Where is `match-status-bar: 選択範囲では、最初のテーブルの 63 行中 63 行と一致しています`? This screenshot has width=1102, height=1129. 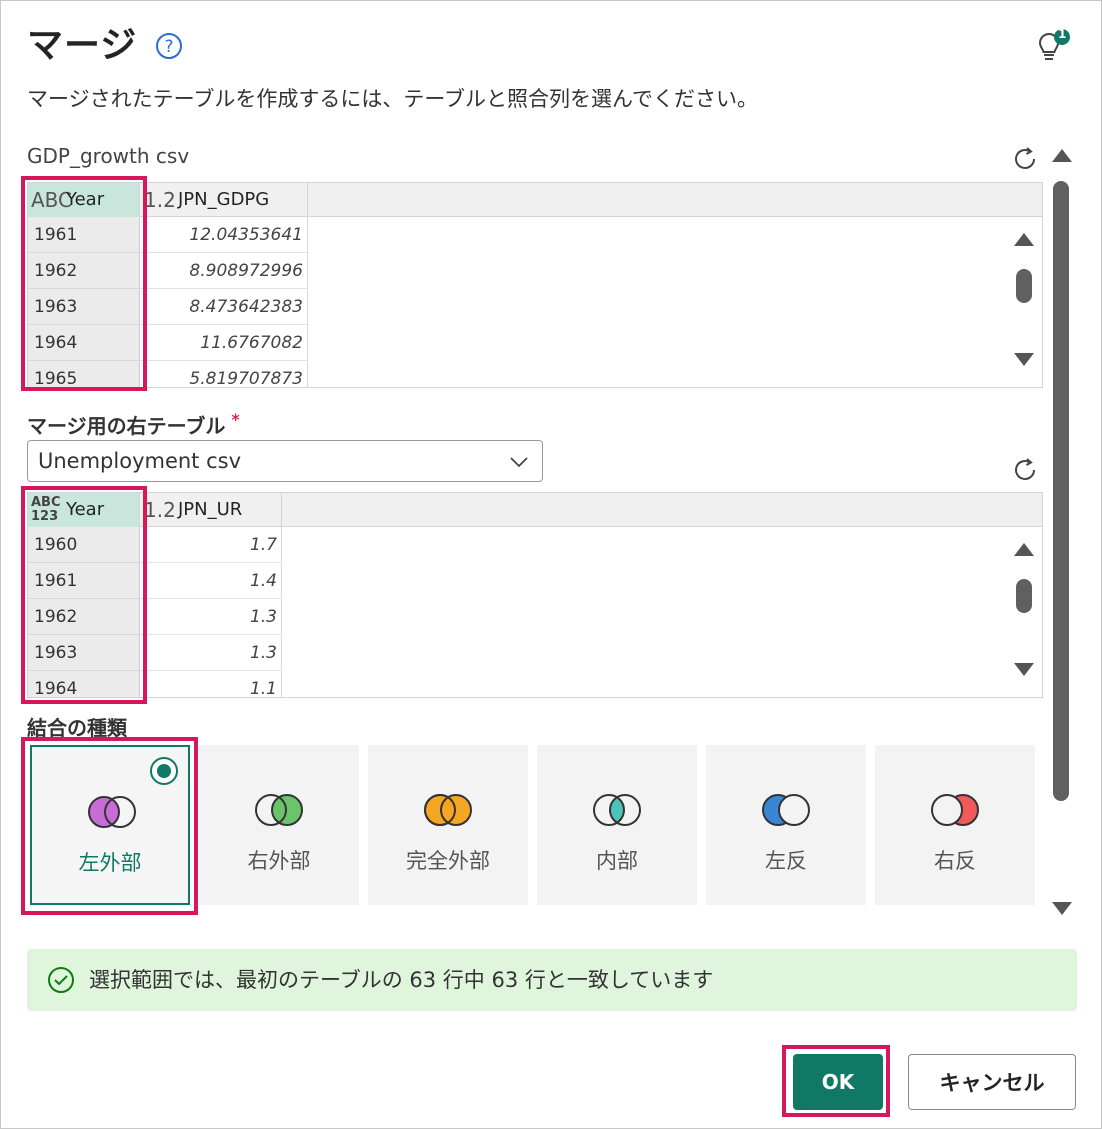
match-status-bar: 選択範囲では、最初のテーブルの 63 行中 63 行と一致しています is located at coordinates (552, 980).